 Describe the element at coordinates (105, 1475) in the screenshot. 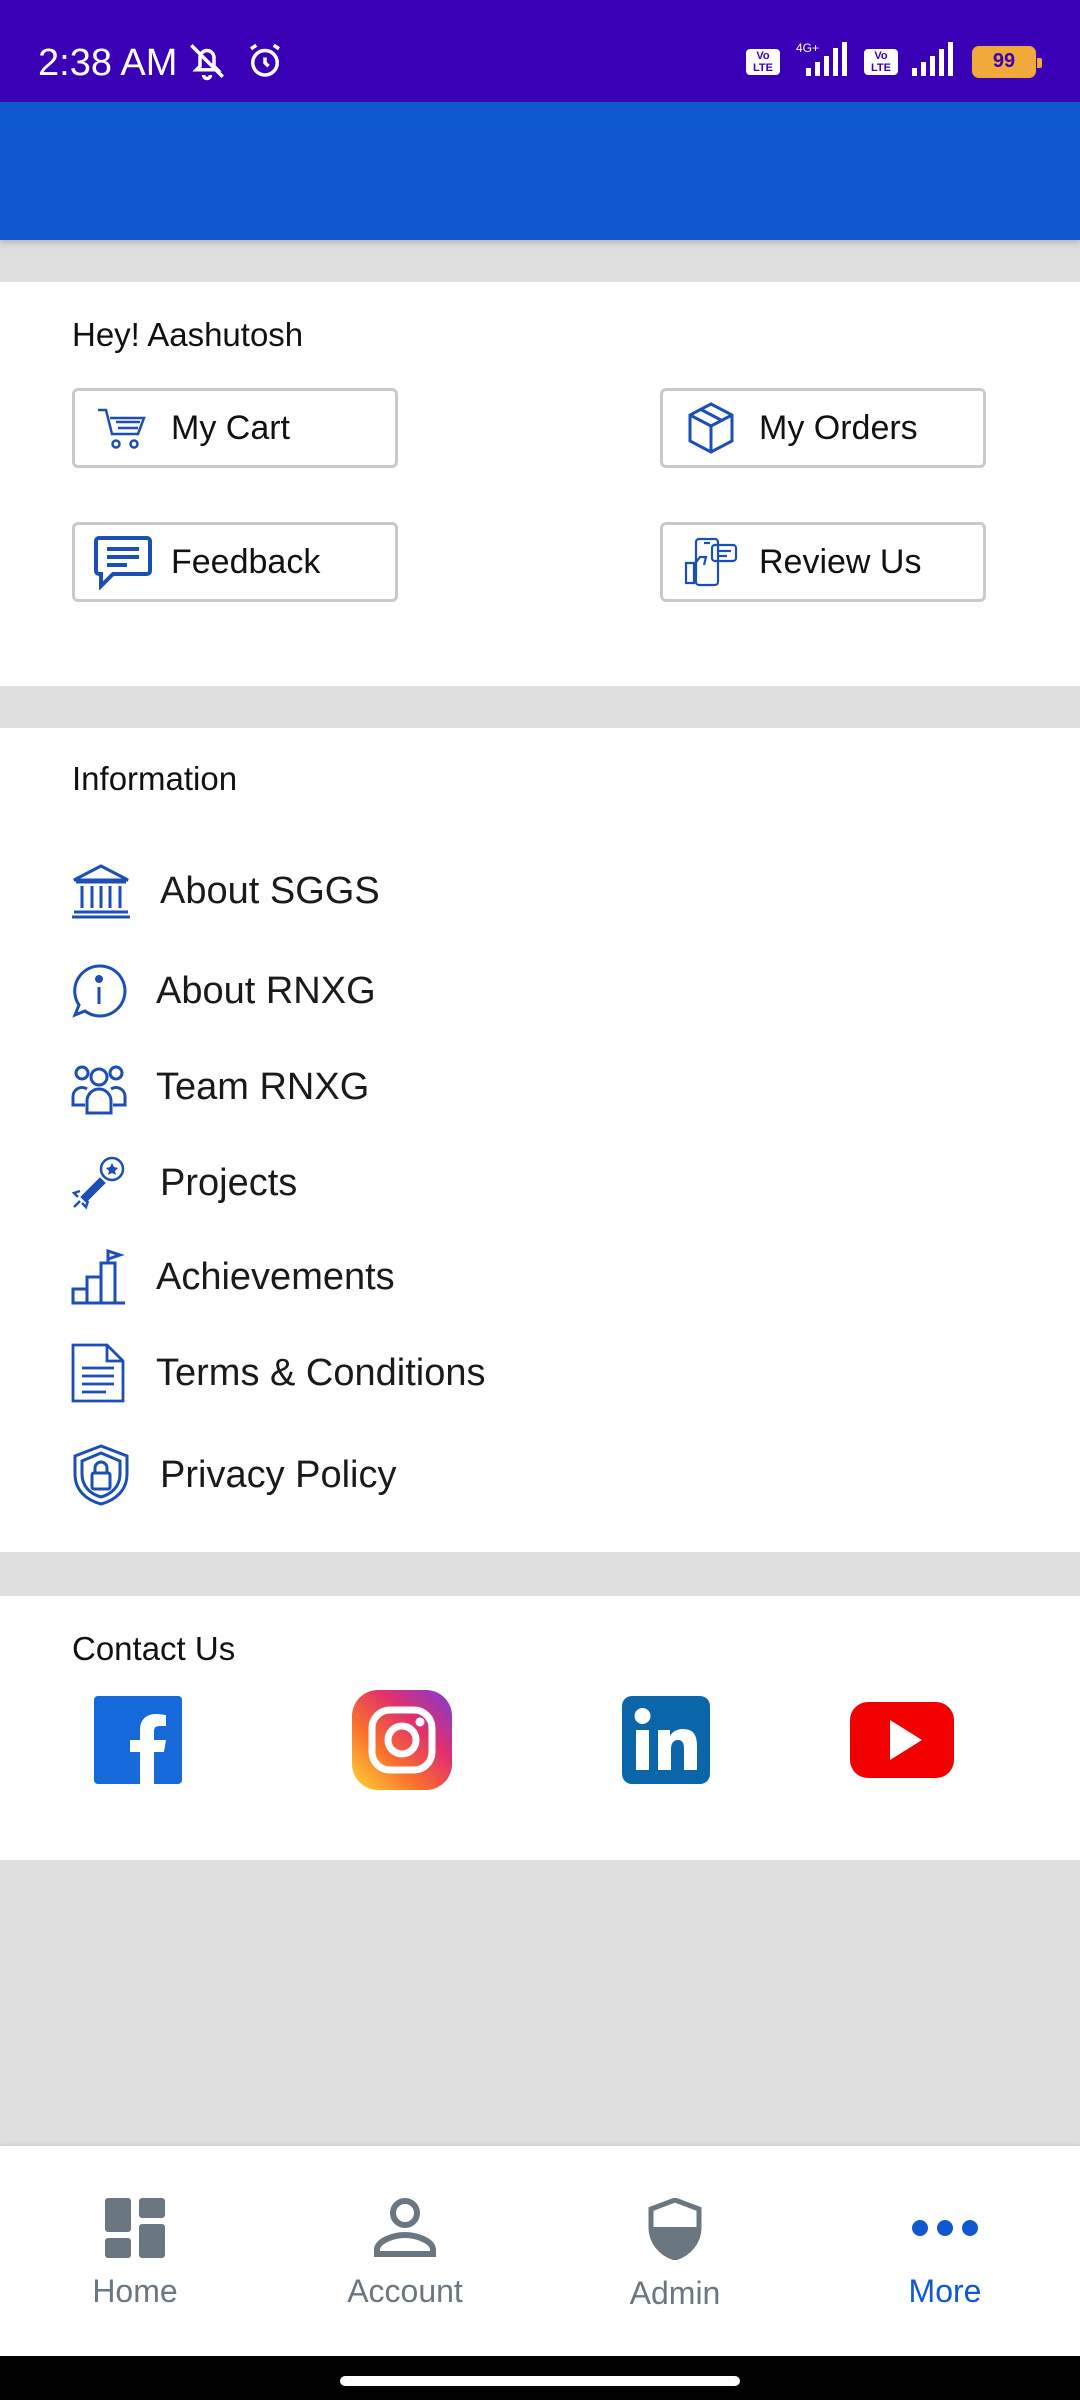

I see `shield-lock-icon` at that location.